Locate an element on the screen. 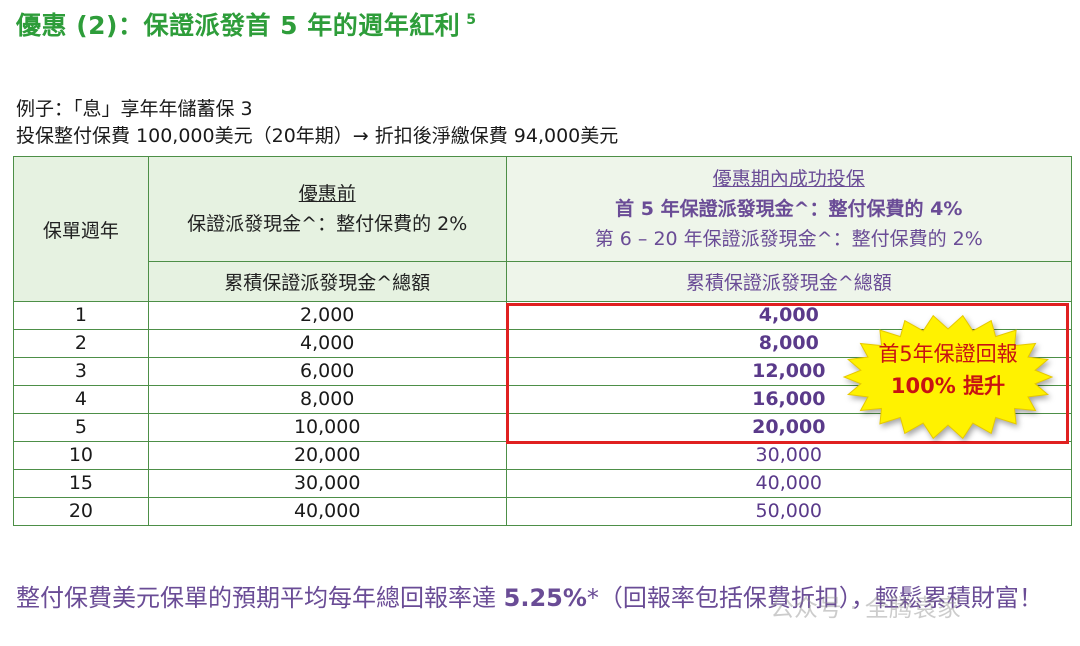  promo-line1: 首 5 年保證派發現金^：整付保費的 4% is located at coordinates (789, 209).